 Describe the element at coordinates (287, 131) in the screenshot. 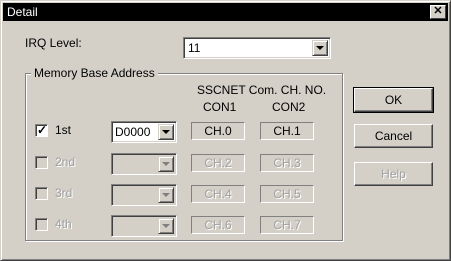

I see `row-1st-con2: CH.1` at that location.